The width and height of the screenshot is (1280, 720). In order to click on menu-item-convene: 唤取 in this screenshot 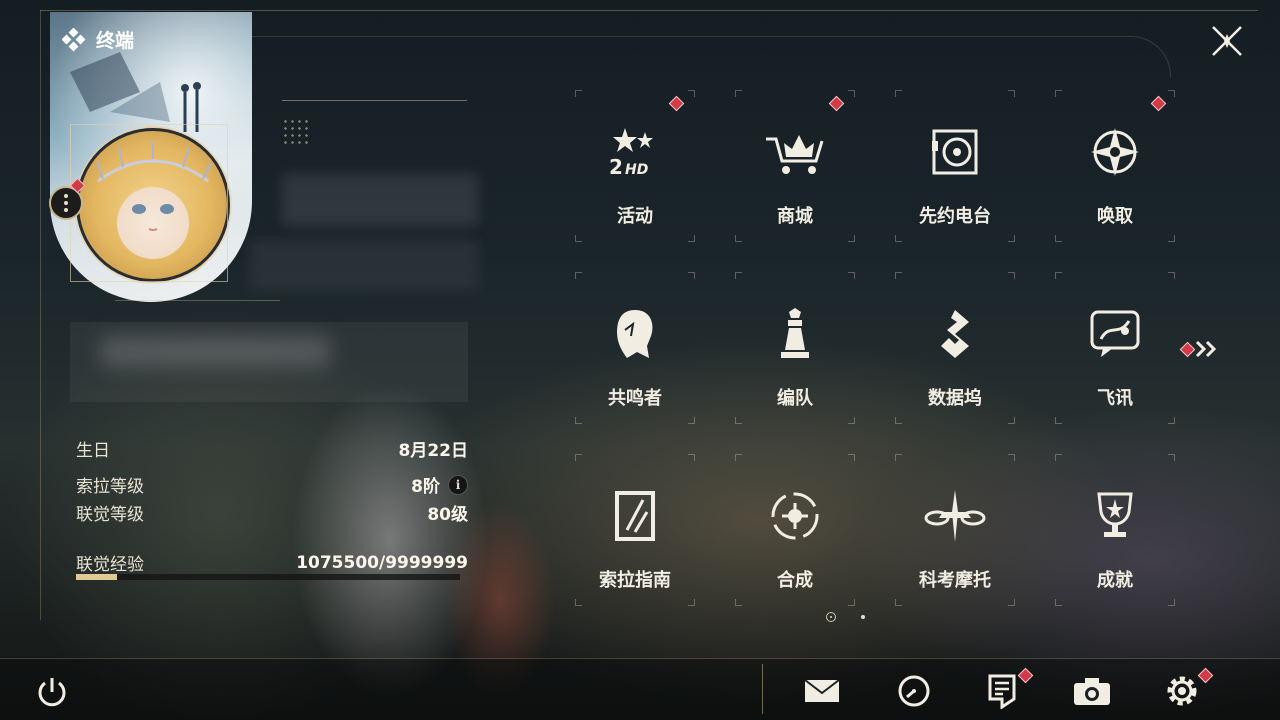, I will do `click(1115, 166)`.